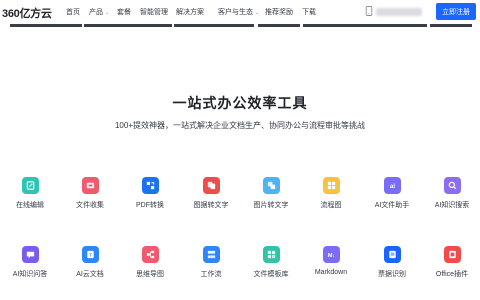  I want to click on ai-doc-icon: T, so click(90, 254).